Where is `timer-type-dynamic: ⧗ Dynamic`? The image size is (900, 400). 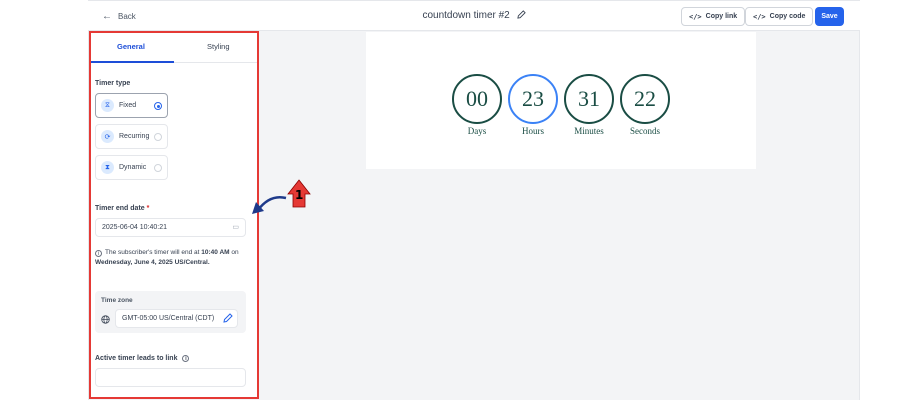
timer-type-dynamic: ⧗ Dynamic is located at coordinates (131, 167).